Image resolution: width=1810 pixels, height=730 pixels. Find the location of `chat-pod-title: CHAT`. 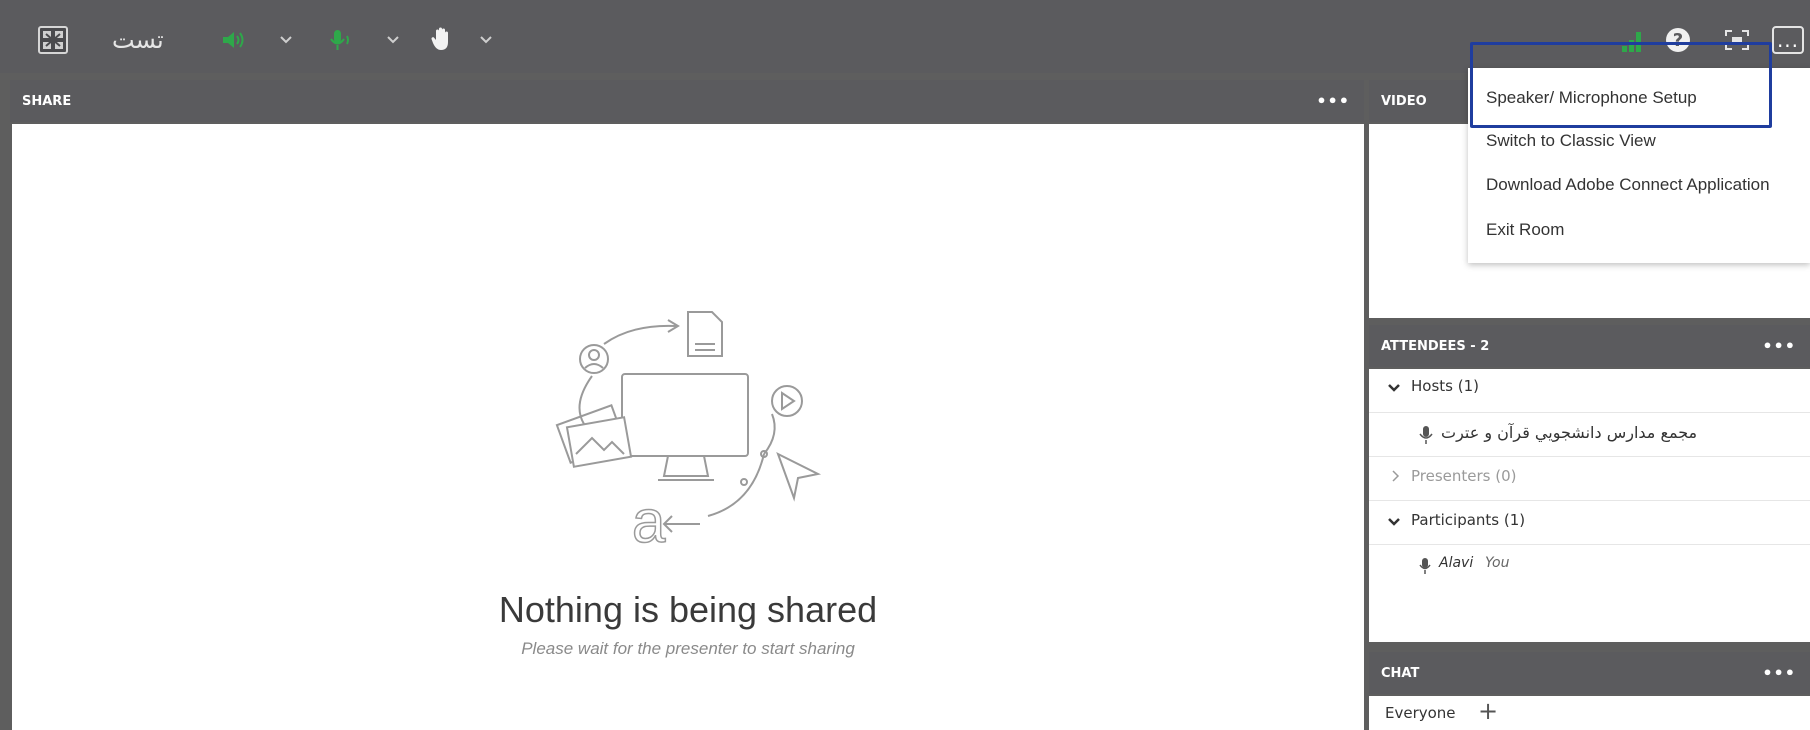

chat-pod-title: CHAT is located at coordinates (1400, 673).